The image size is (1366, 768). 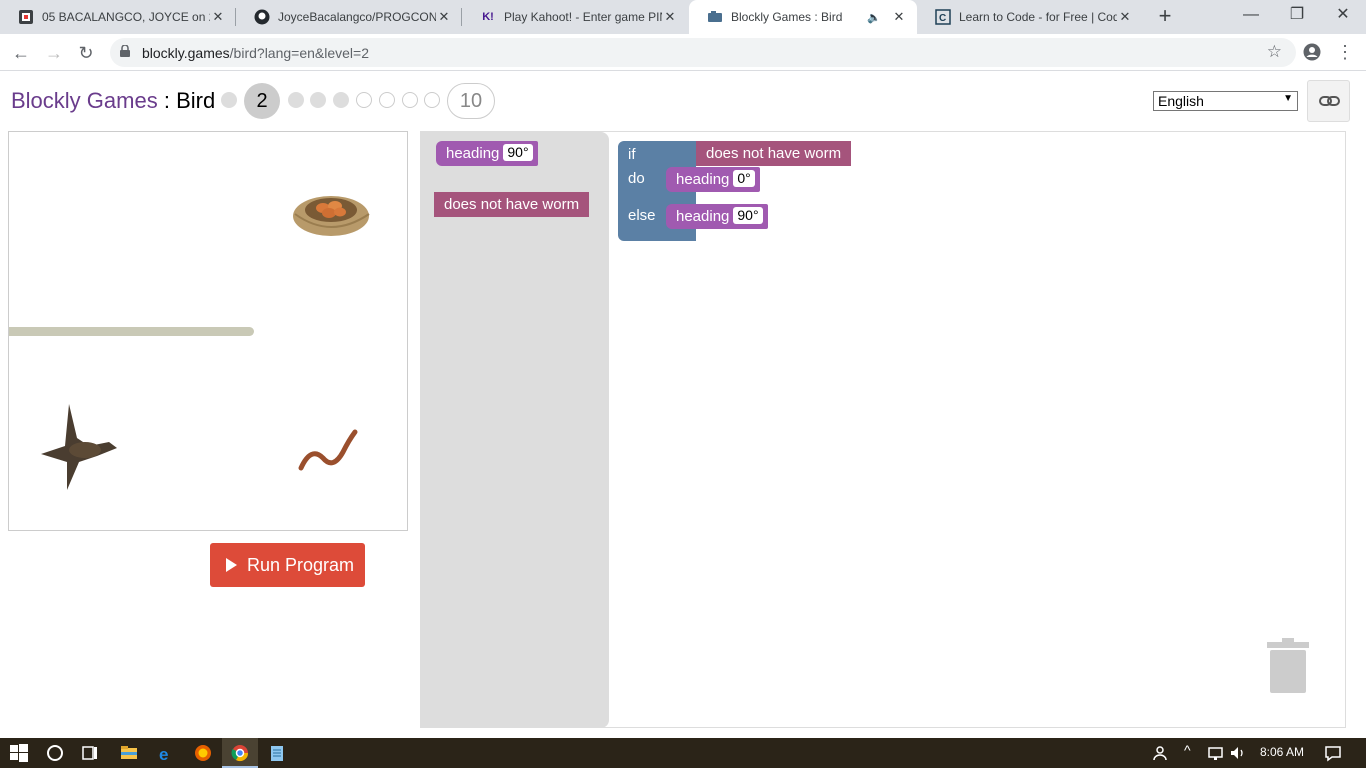 I want to click on if-label: if, so click(x=632, y=154).